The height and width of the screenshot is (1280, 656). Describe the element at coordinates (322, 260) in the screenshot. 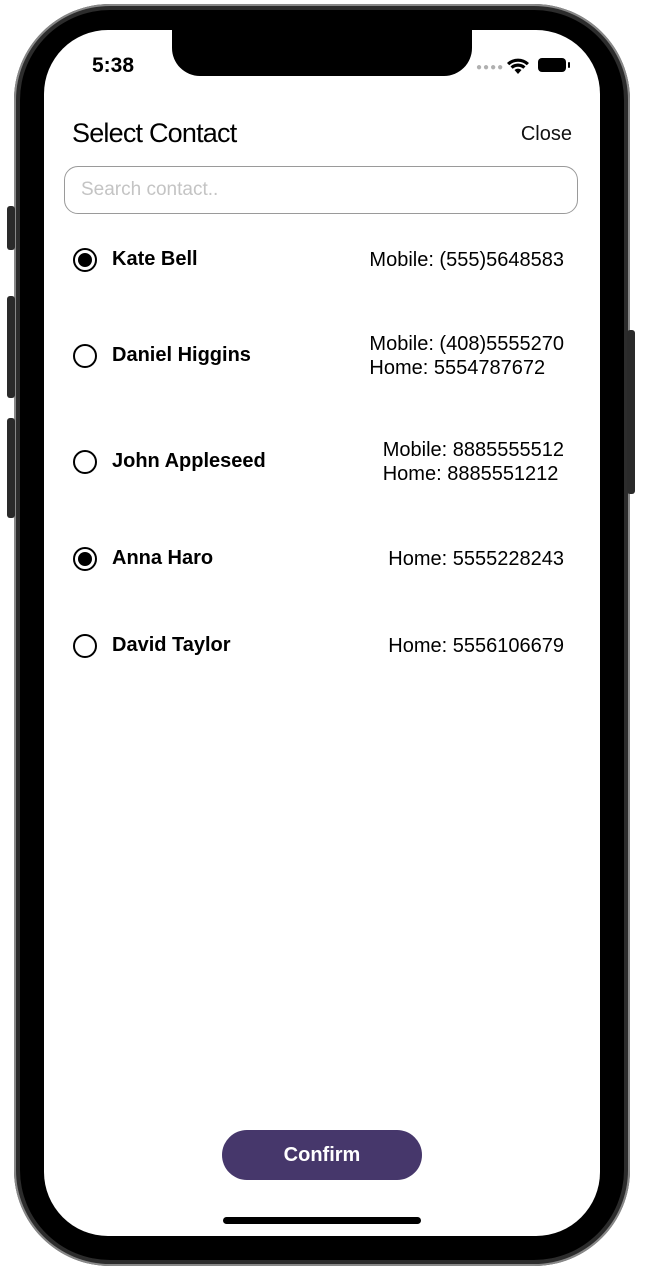

I see `contact-row: Kate Bell Mobile: (555)5648583` at that location.